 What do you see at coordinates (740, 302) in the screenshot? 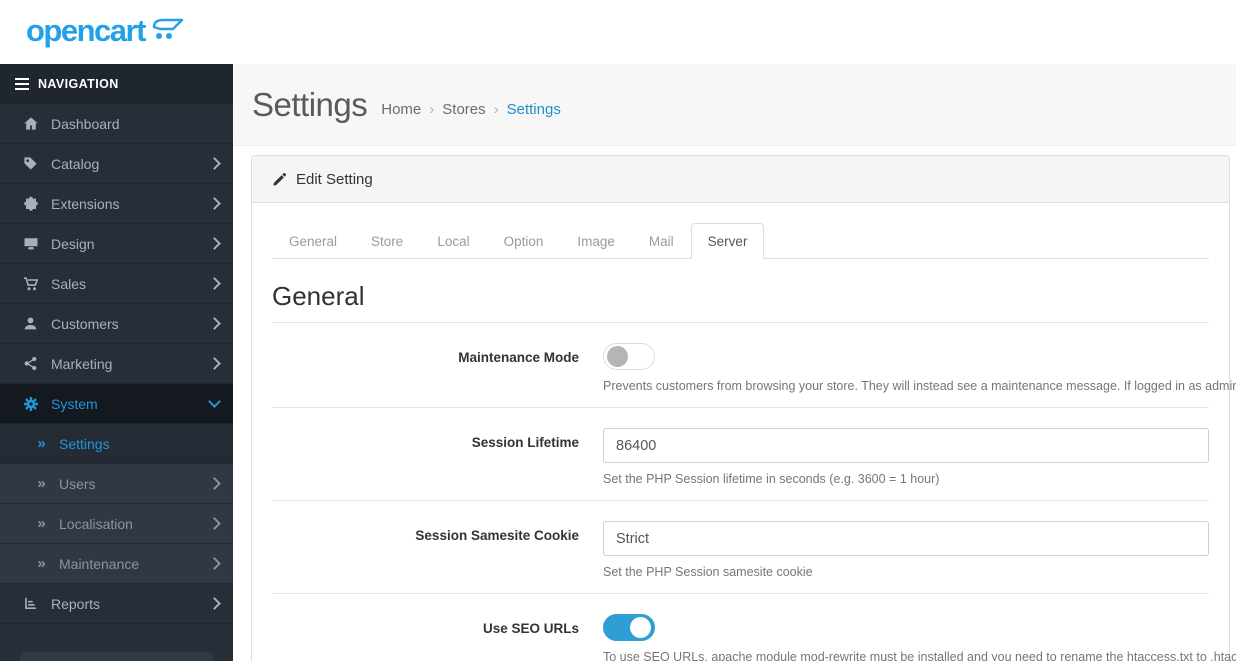
I see `section-heading: General` at bounding box center [740, 302].